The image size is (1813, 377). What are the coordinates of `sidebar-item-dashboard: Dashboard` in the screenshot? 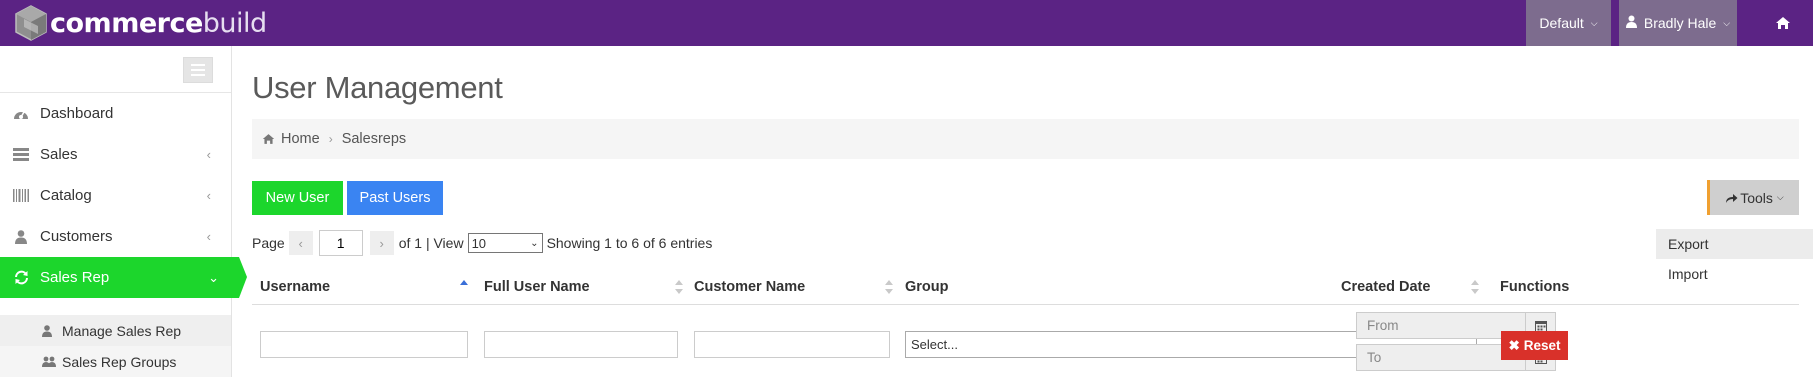 It's located at (115, 113).